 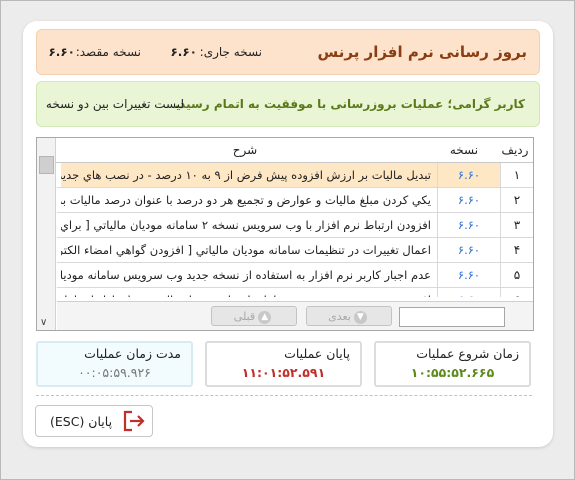 What do you see at coordinates (108, 52) in the screenshot?
I see `target-version-label: نسخه مقصد:` at bounding box center [108, 52].